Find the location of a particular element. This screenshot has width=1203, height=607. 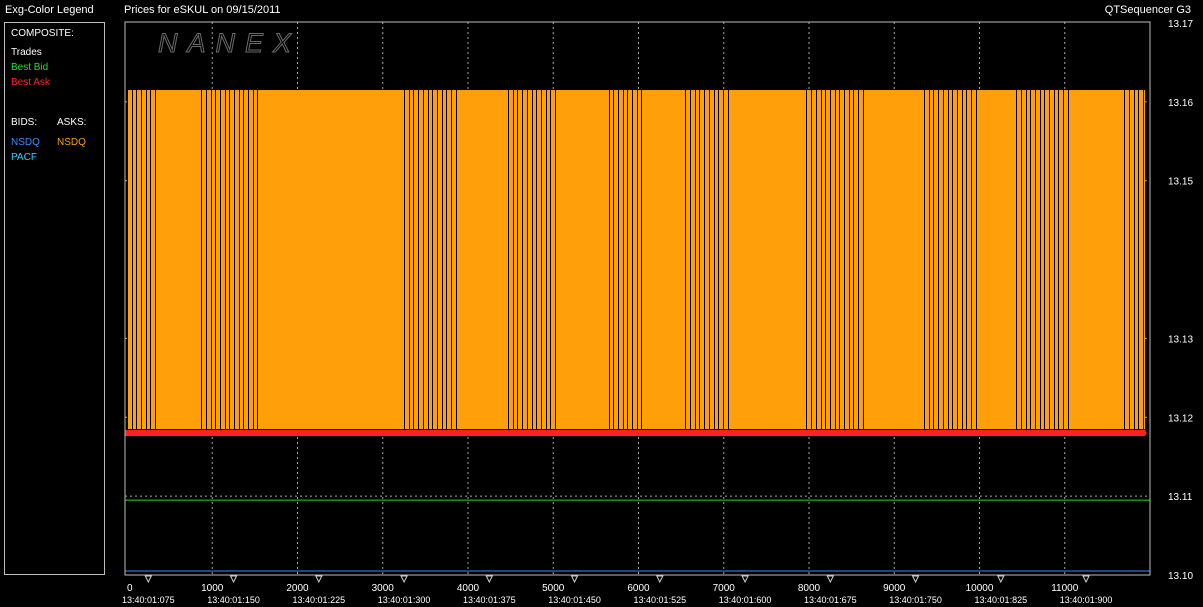

y-tick-label: 13.17 is located at coordinates (1180, 24).